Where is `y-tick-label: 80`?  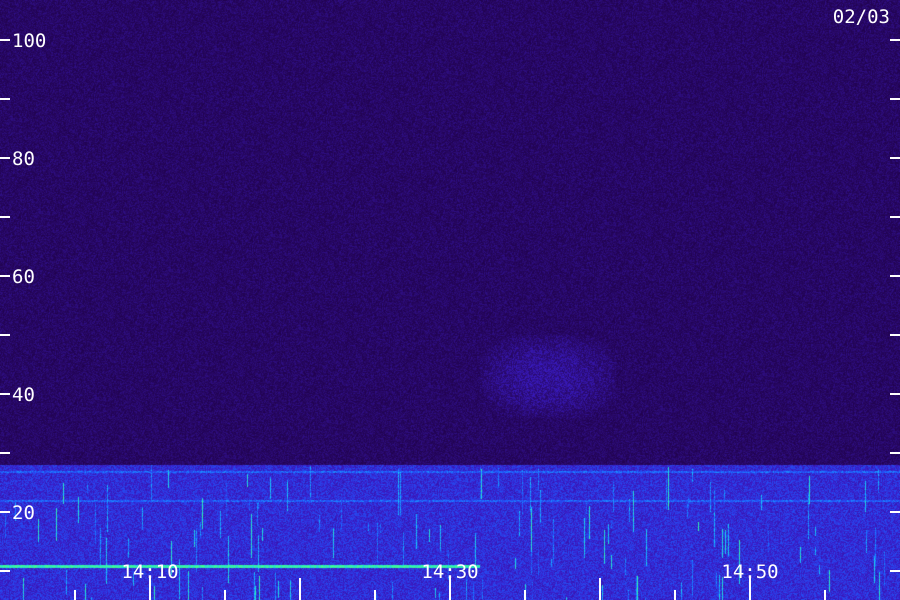
y-tick-label: 80 is located at coordinates (23, 159).